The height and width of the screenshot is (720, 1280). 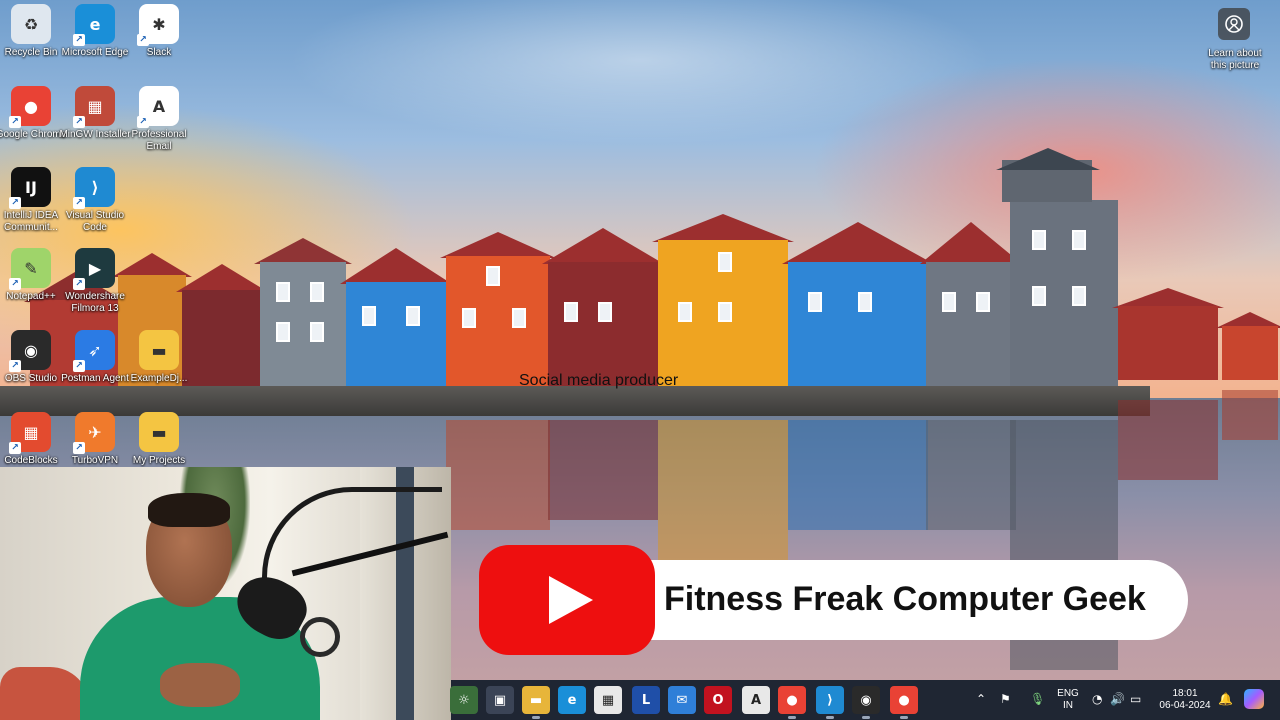 I want to click on battery-icon: ▭, so click(x=1135, y=699).